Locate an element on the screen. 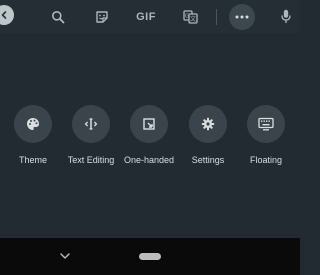  more-button is located at coordinates (242, 16).